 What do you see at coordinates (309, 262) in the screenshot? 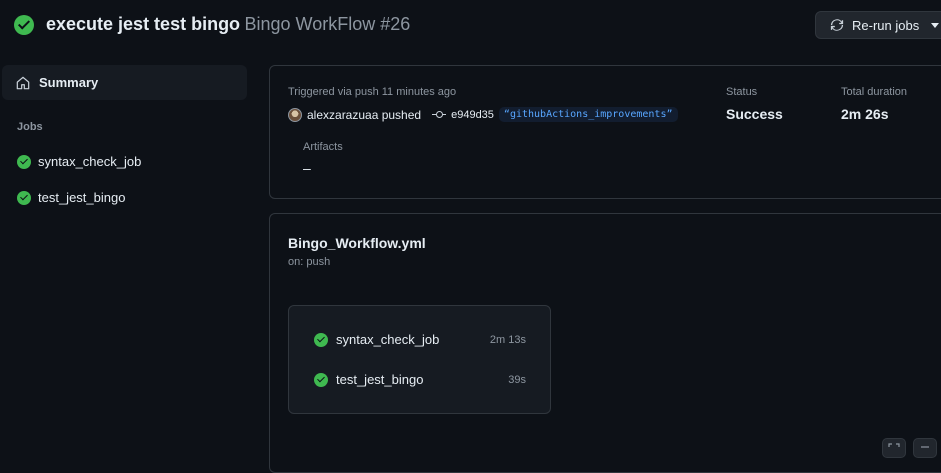
I see `workflow-trigger: on: push` at bounding box center [309, 262].